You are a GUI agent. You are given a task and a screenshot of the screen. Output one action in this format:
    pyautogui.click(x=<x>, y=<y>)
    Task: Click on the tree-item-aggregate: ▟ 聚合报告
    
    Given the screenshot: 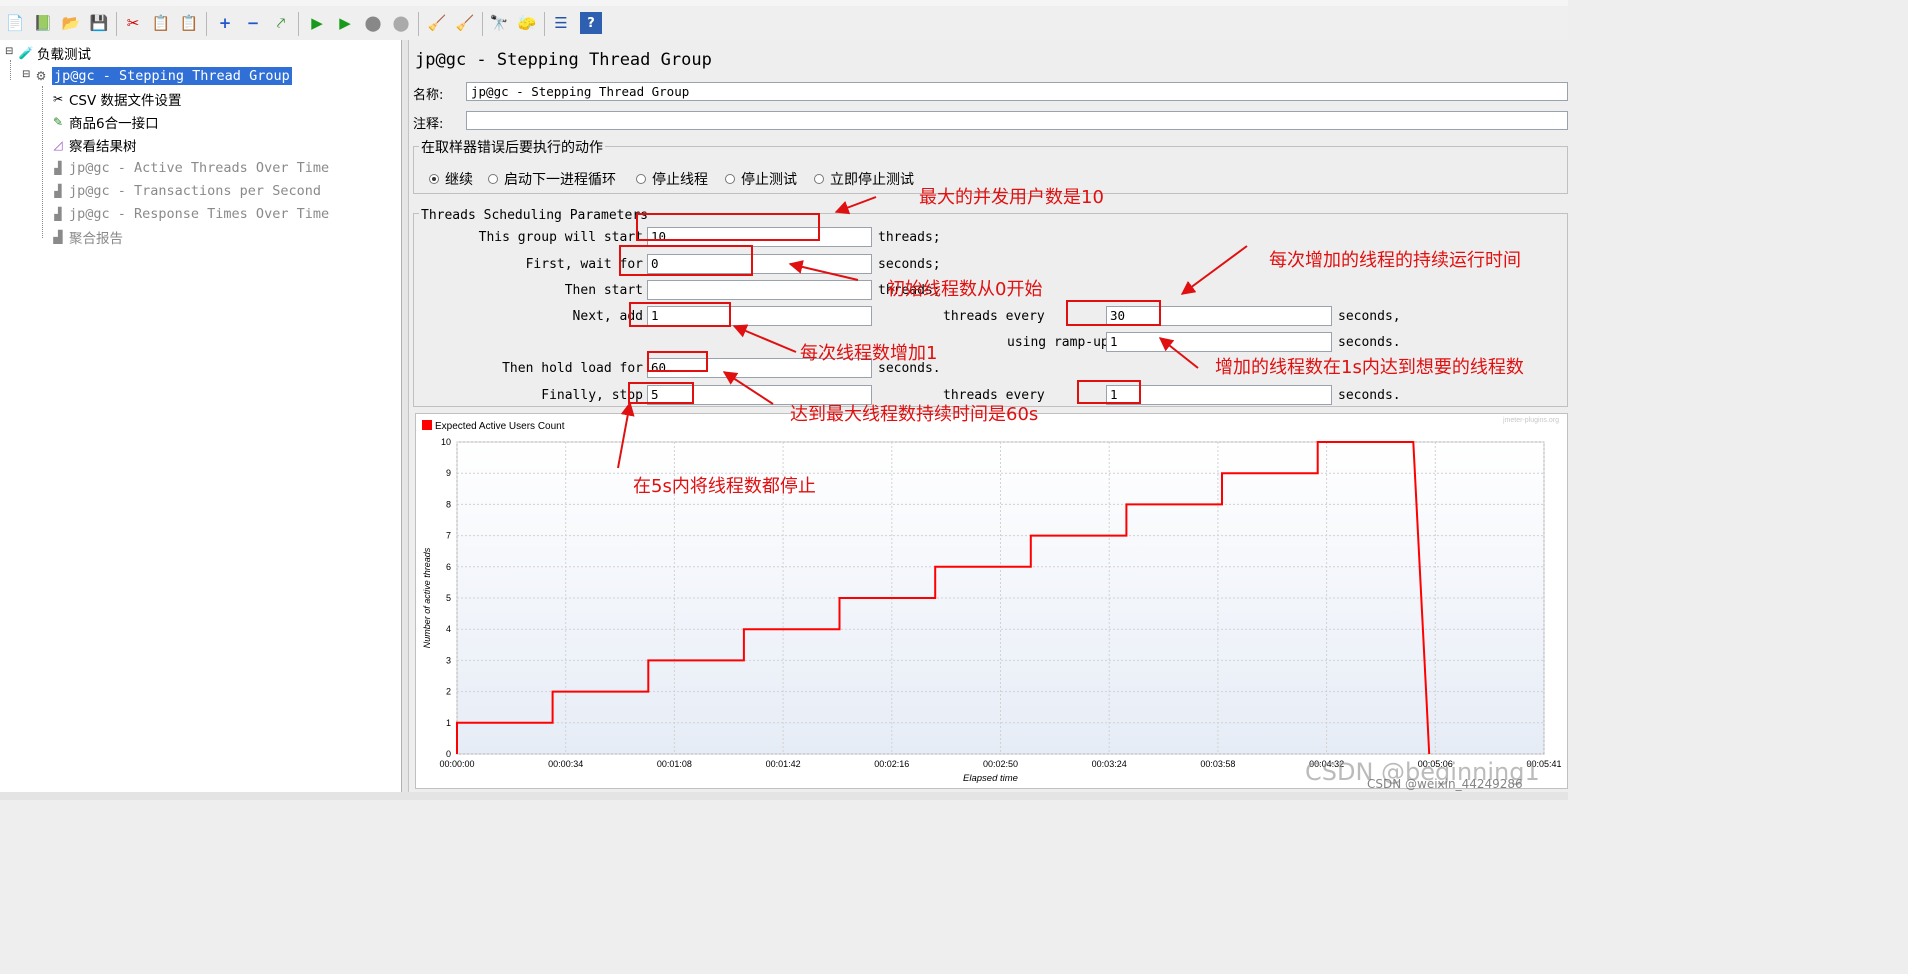 What is the action you would take?
    pyautogui.click(x=86, y=237)
    